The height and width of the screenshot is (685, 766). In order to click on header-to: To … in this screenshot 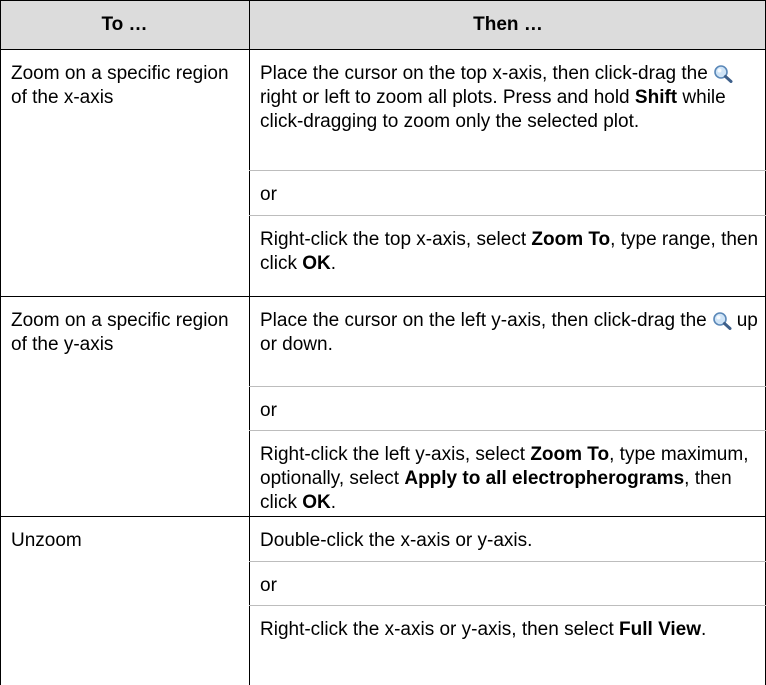, I will do `click(124, 24)`.